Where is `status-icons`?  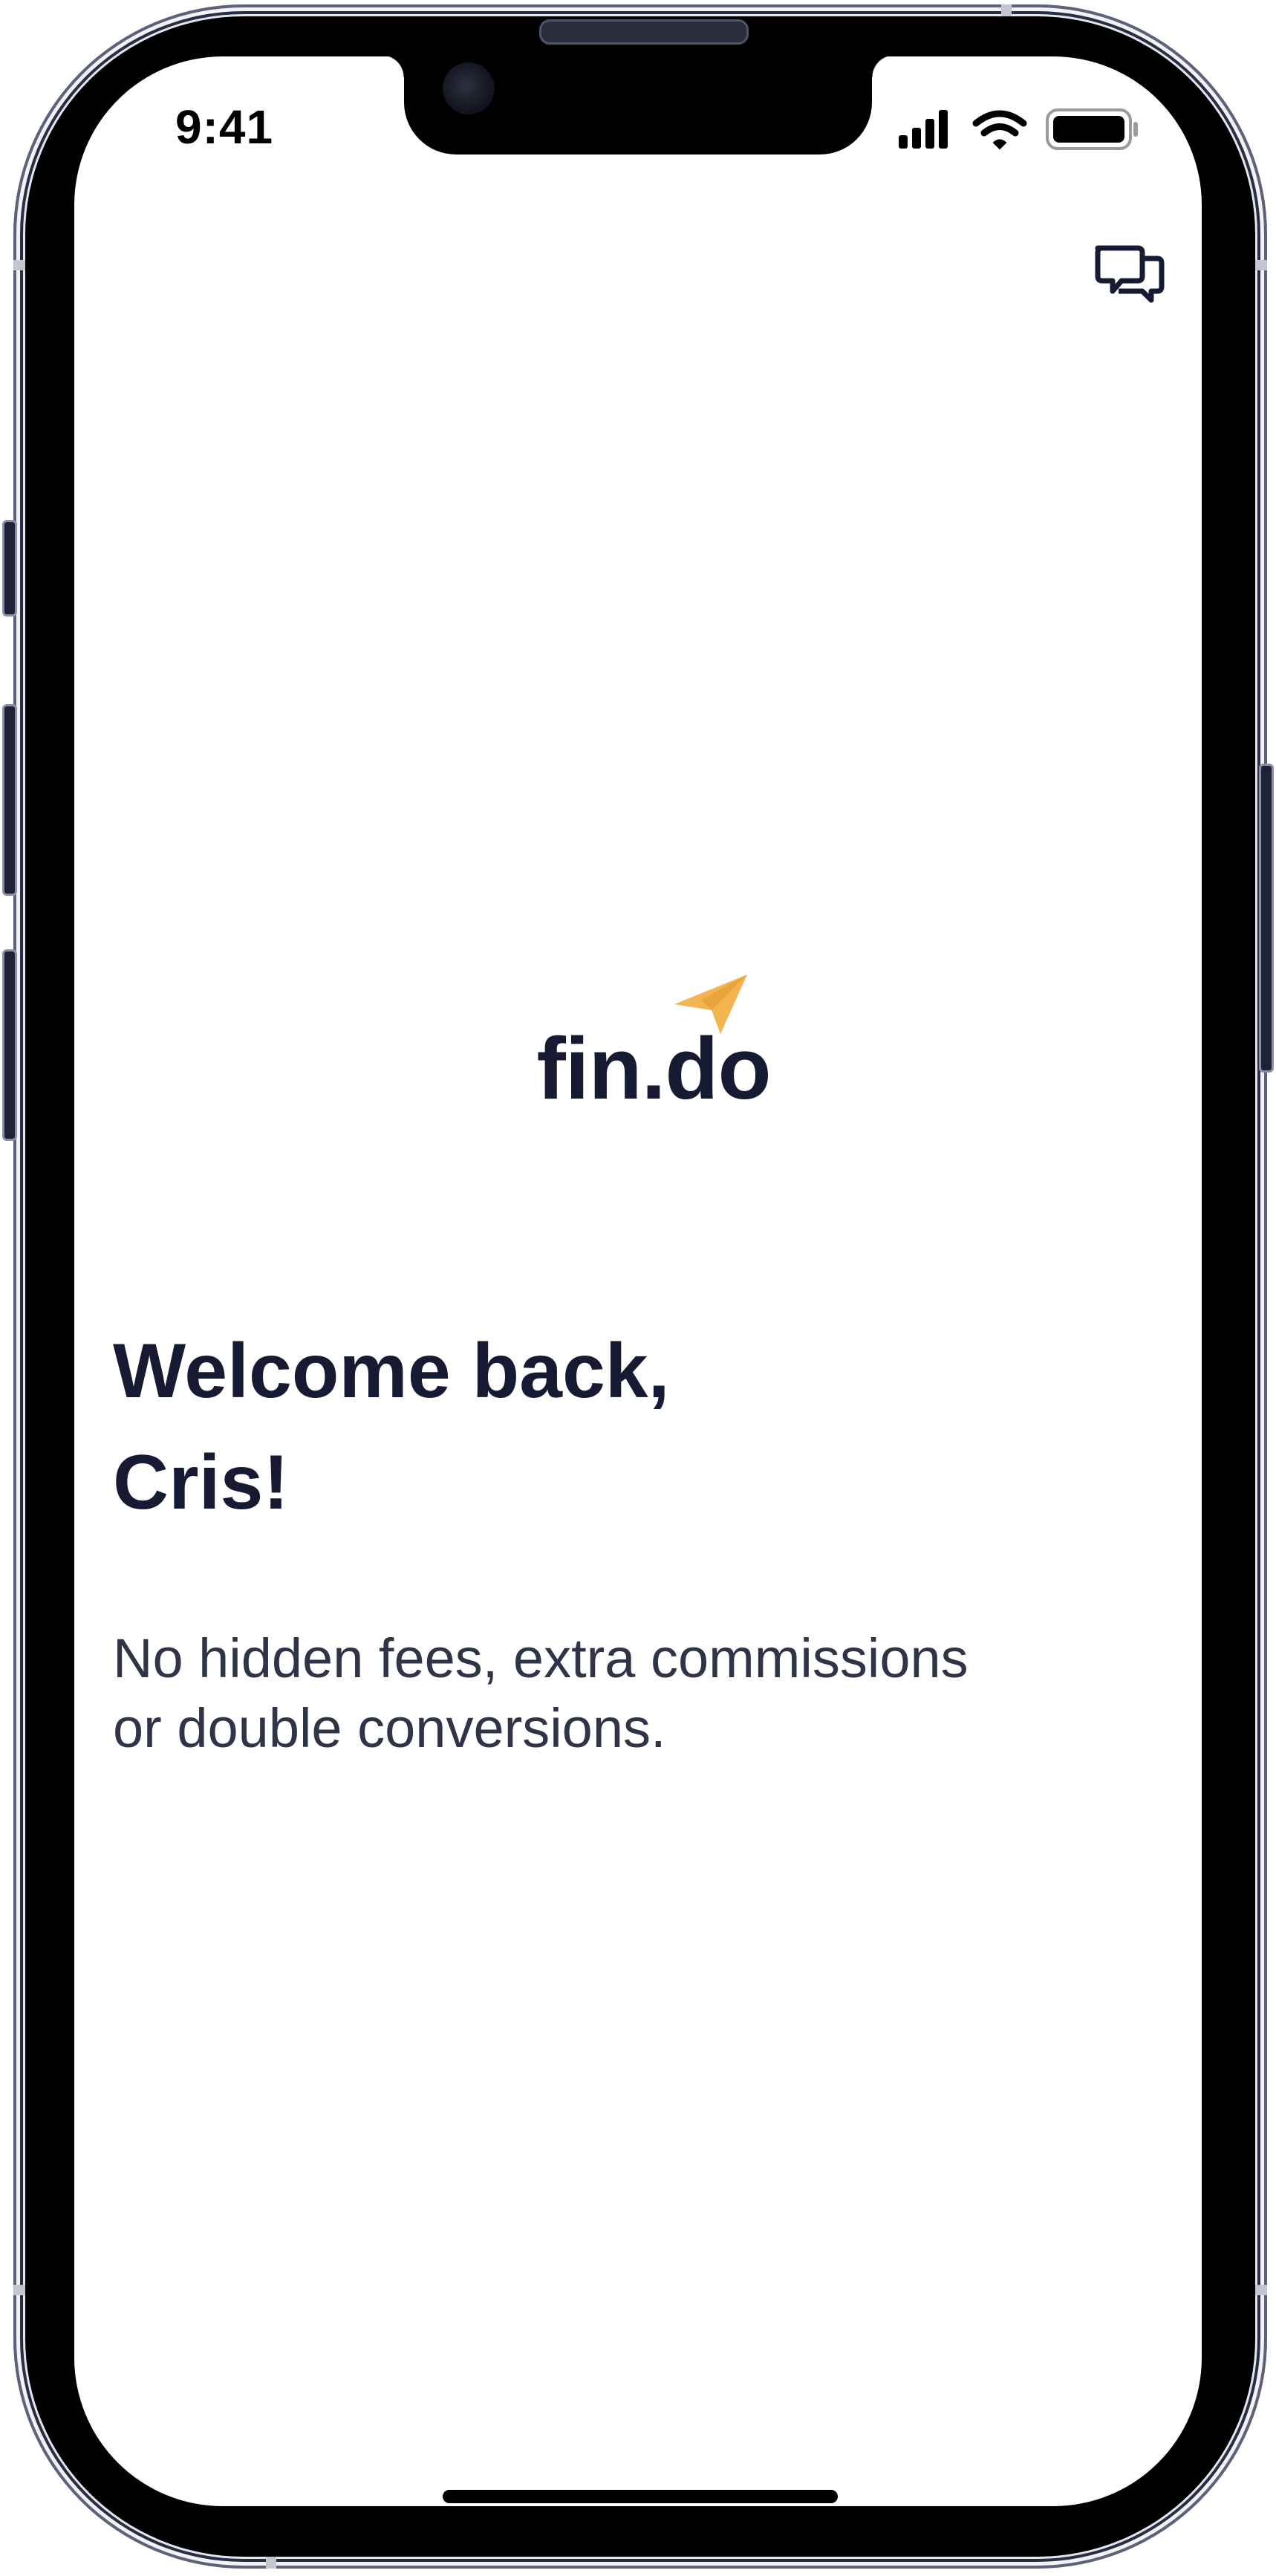
status-icons is located at coordinates (1019, 129).